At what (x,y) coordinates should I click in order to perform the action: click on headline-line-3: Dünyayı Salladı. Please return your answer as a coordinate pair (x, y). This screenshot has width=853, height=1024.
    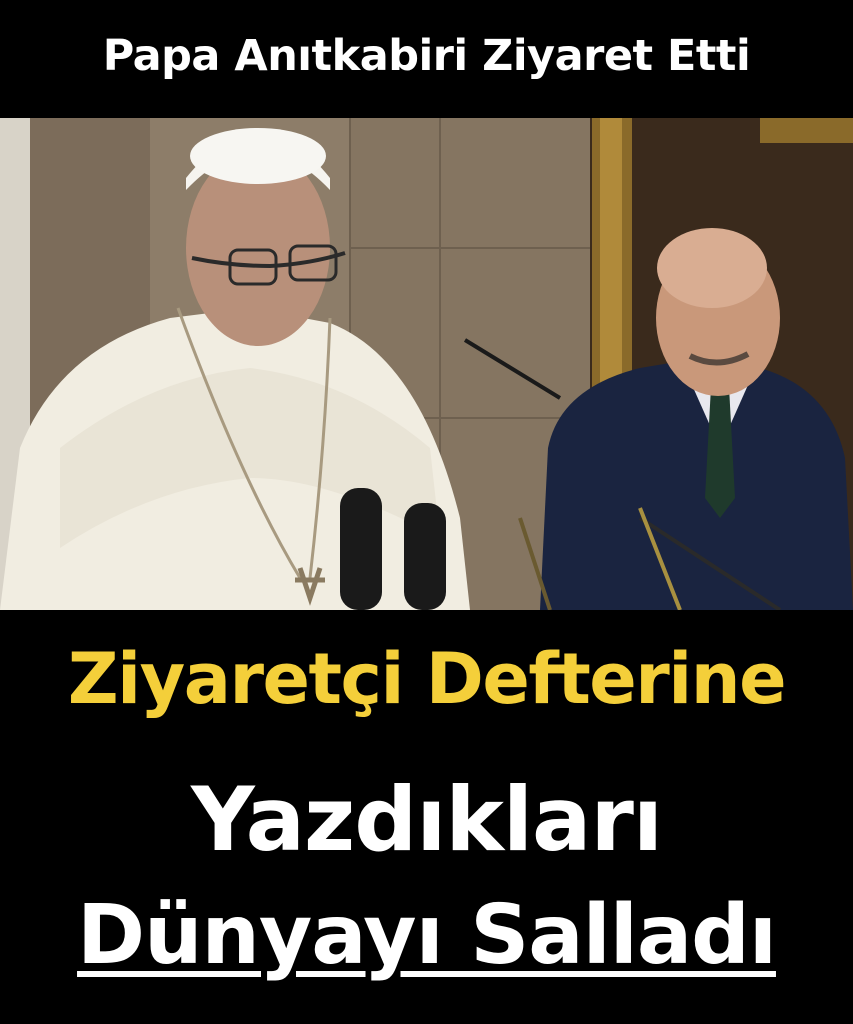
    Looking at the image, I should click on (427, 935).